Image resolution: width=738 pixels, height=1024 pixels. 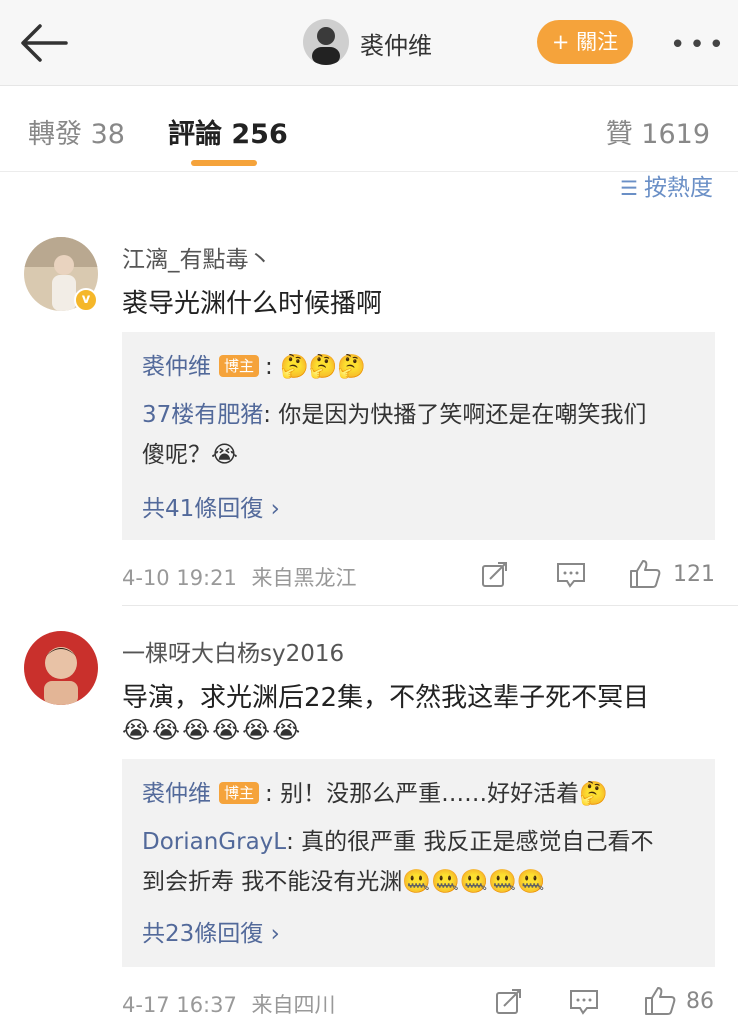 I want to click on comment-text: 导演，求光渊后22集，不然我这辈子死不冥目, so click(x=386, y=698).